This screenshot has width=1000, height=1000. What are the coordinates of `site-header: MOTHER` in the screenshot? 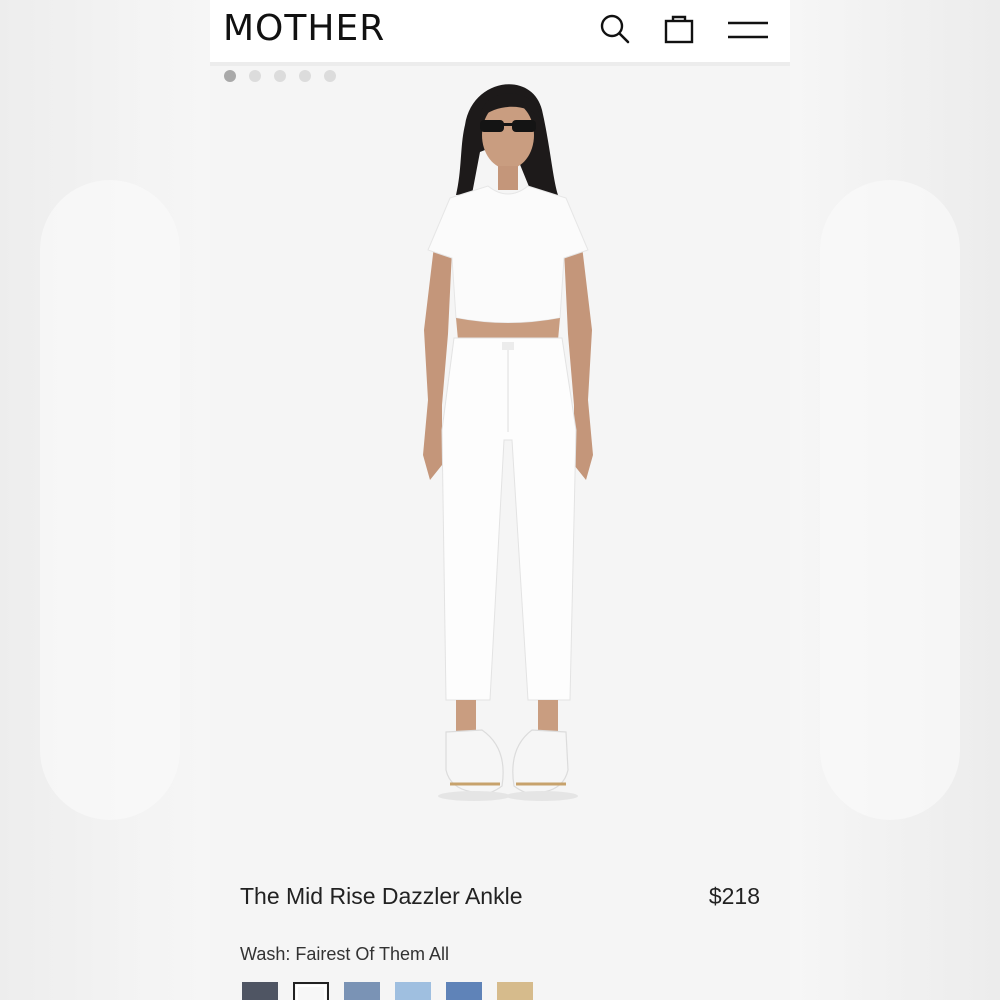 It's located at (500, 33).